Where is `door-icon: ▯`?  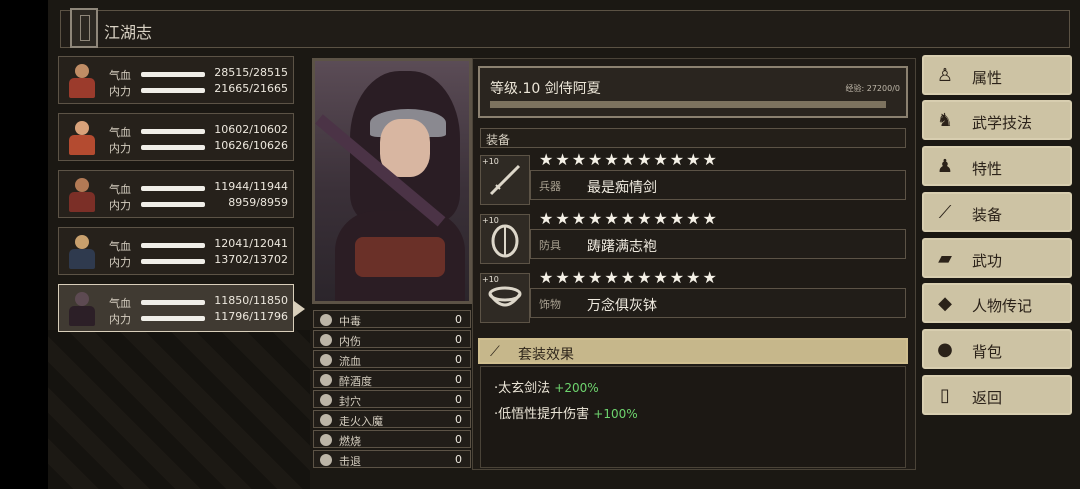 door-icon: ▯ is located at coordinates (945, 395).